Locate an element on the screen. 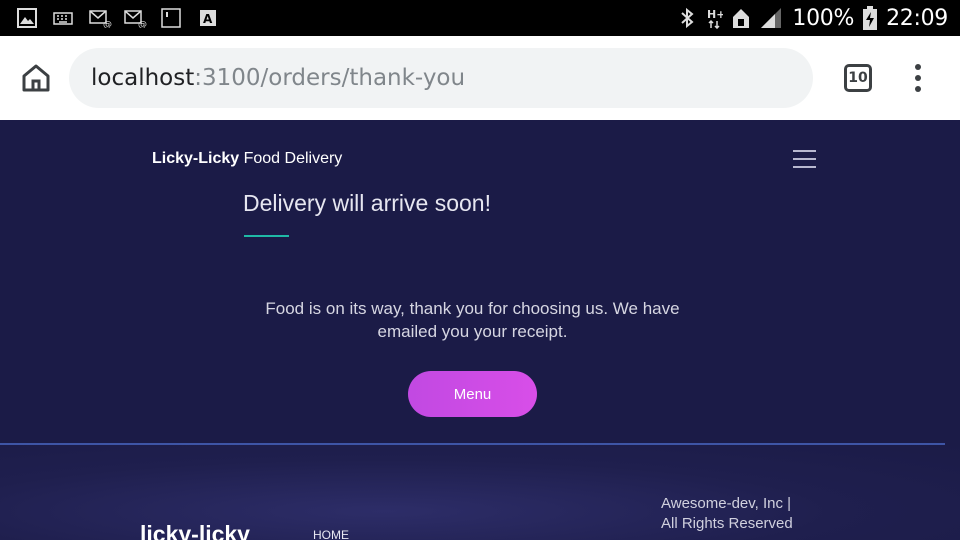  menu-button: Menu is located at coordinates (472, 394).